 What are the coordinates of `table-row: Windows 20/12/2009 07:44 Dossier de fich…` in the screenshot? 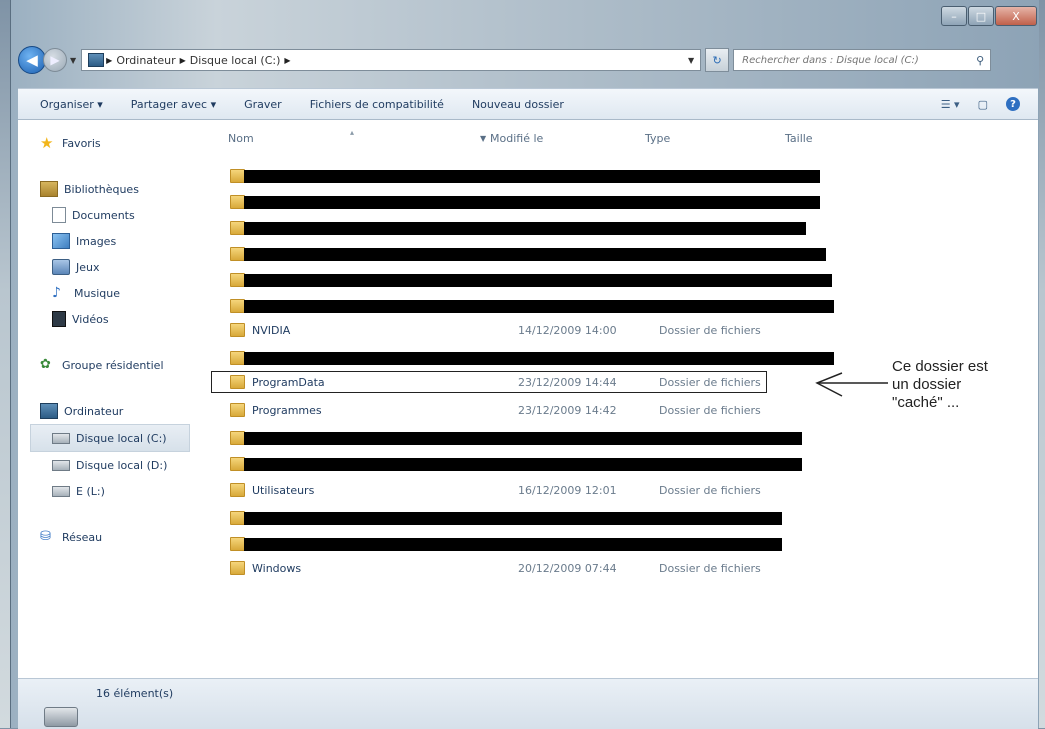 It's located at (530, 568).